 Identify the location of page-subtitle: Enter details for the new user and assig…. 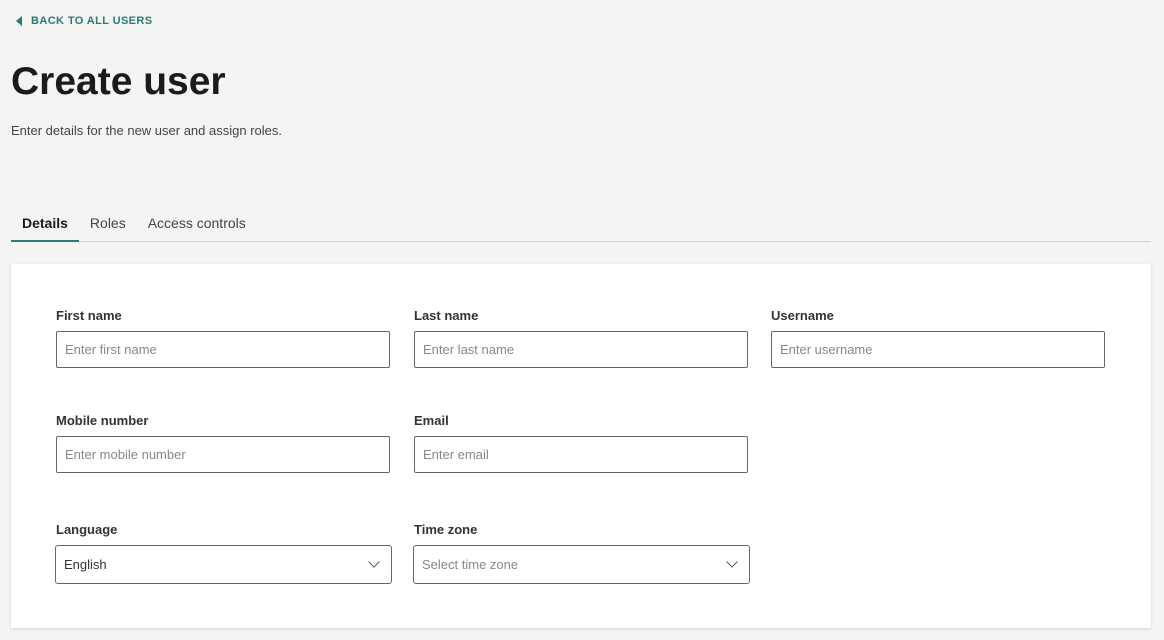
(146, 130).